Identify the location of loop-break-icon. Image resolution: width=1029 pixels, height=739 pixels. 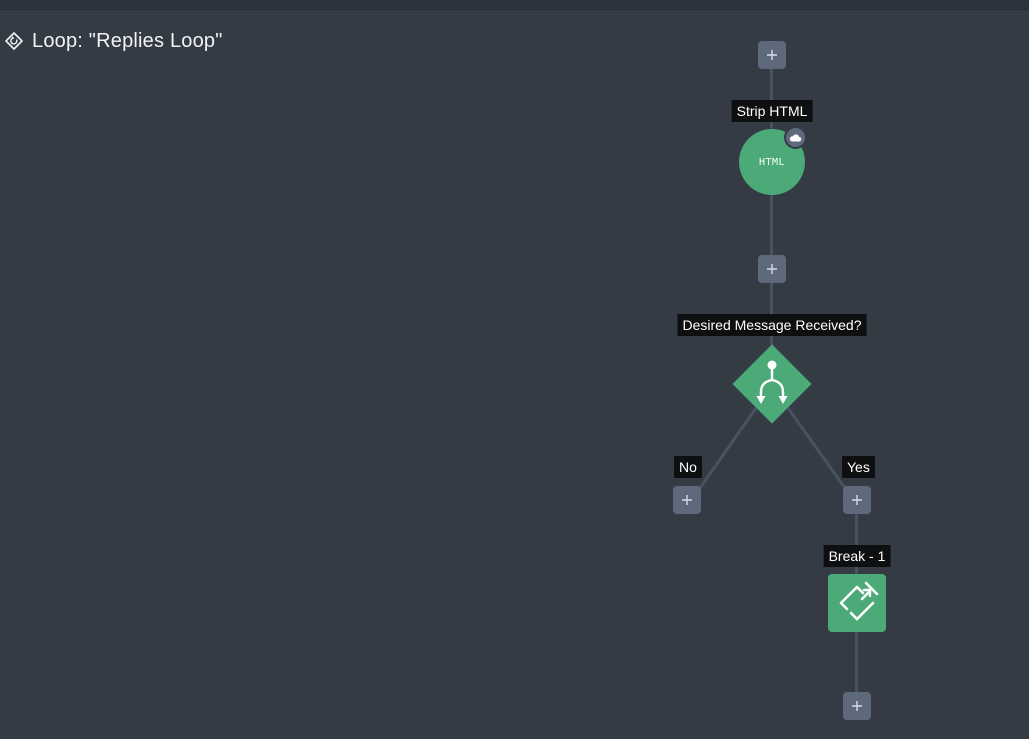
(859, 601).